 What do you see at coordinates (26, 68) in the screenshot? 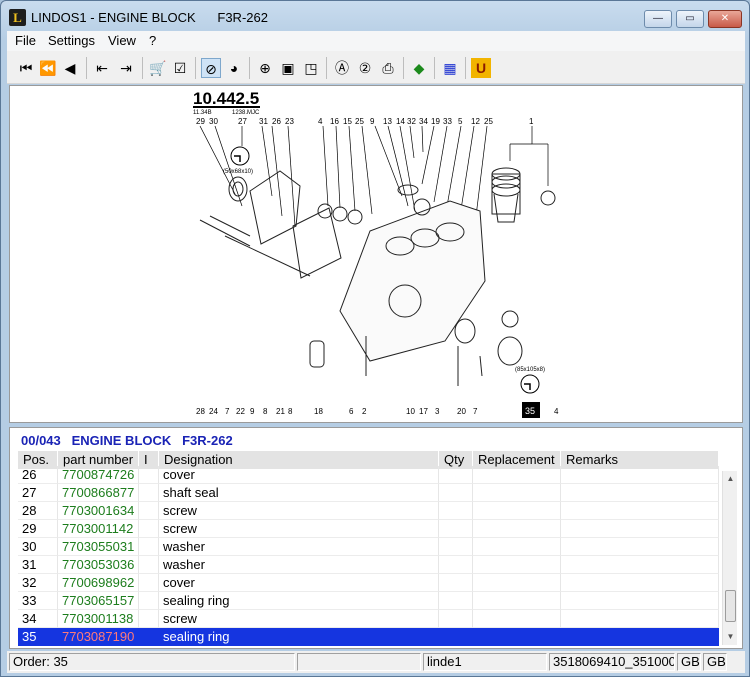
I see `first-icon: ⏮` at bounding box center [26, 68].